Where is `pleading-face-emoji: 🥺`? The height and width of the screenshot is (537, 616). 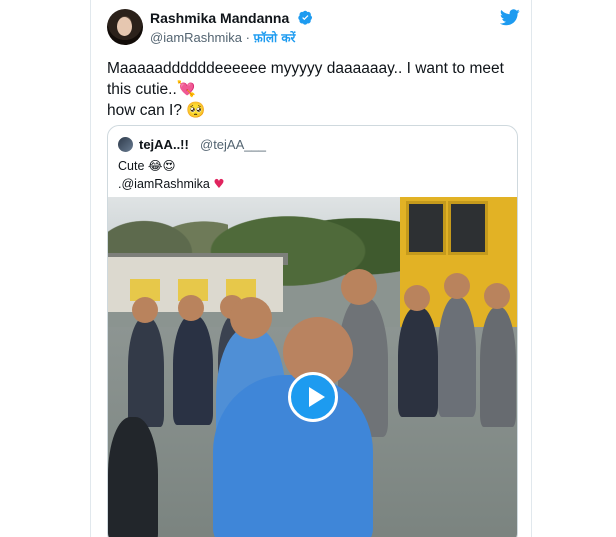
pleading-face-emoji: 🥺 is located at coordinates (196, 110).